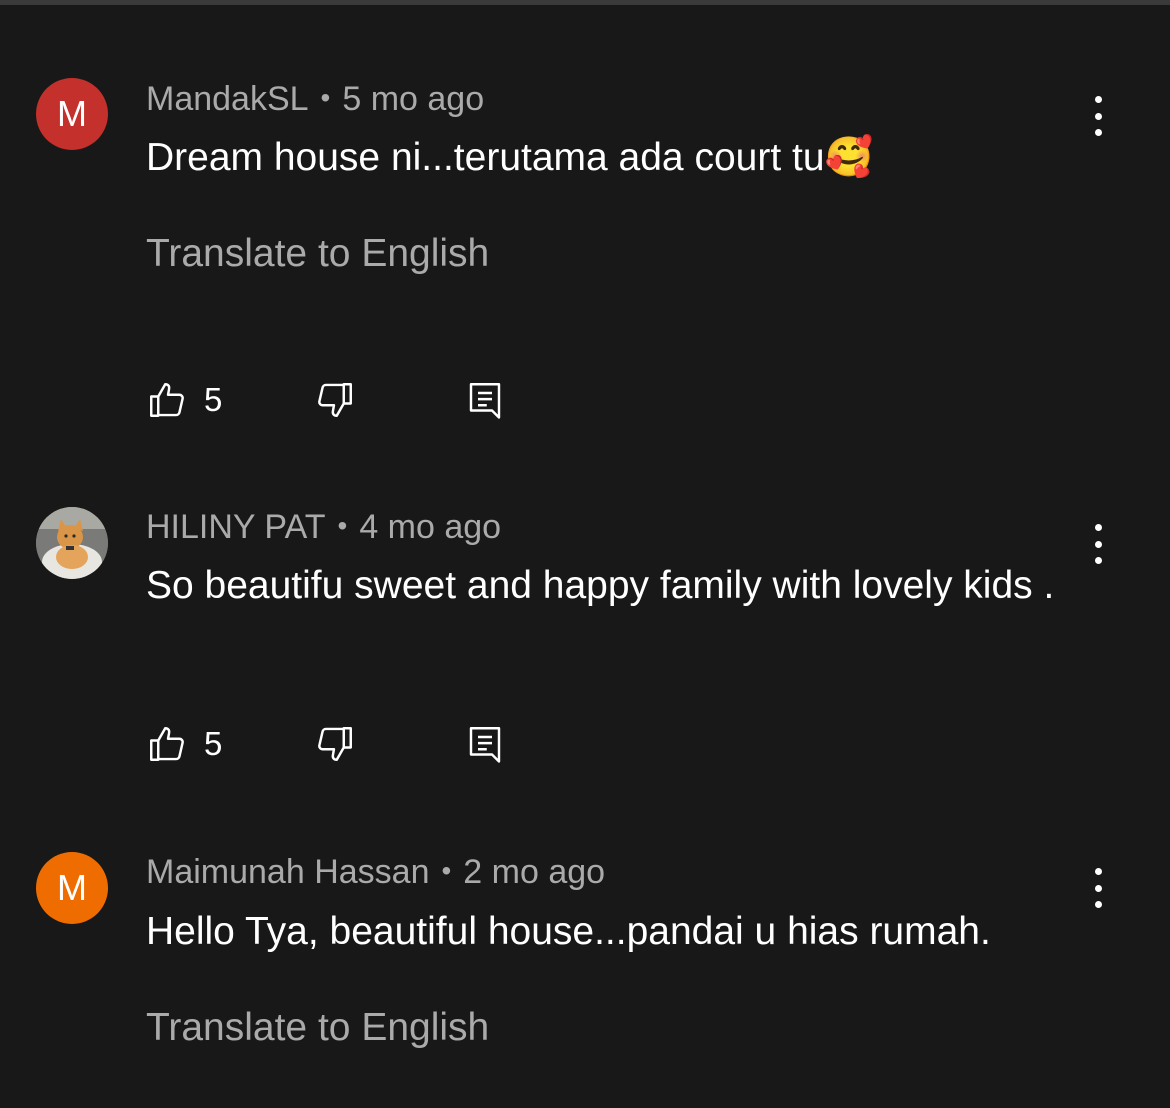 The height and width of the screenshot is (1108, 1170). I want to click on comment-author: MandakSL, so click(227, 99).